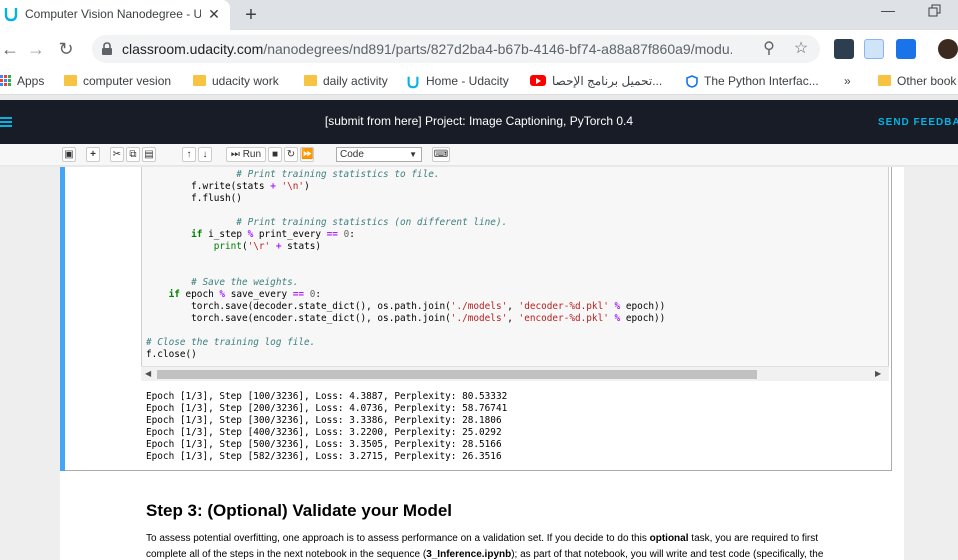 The height and width of the screenshot is (560, 958). What do you see at coordinates (10, 49) in the screenshot?
I see `back-arrow-icon: ←` at bounding box center [10, 49].